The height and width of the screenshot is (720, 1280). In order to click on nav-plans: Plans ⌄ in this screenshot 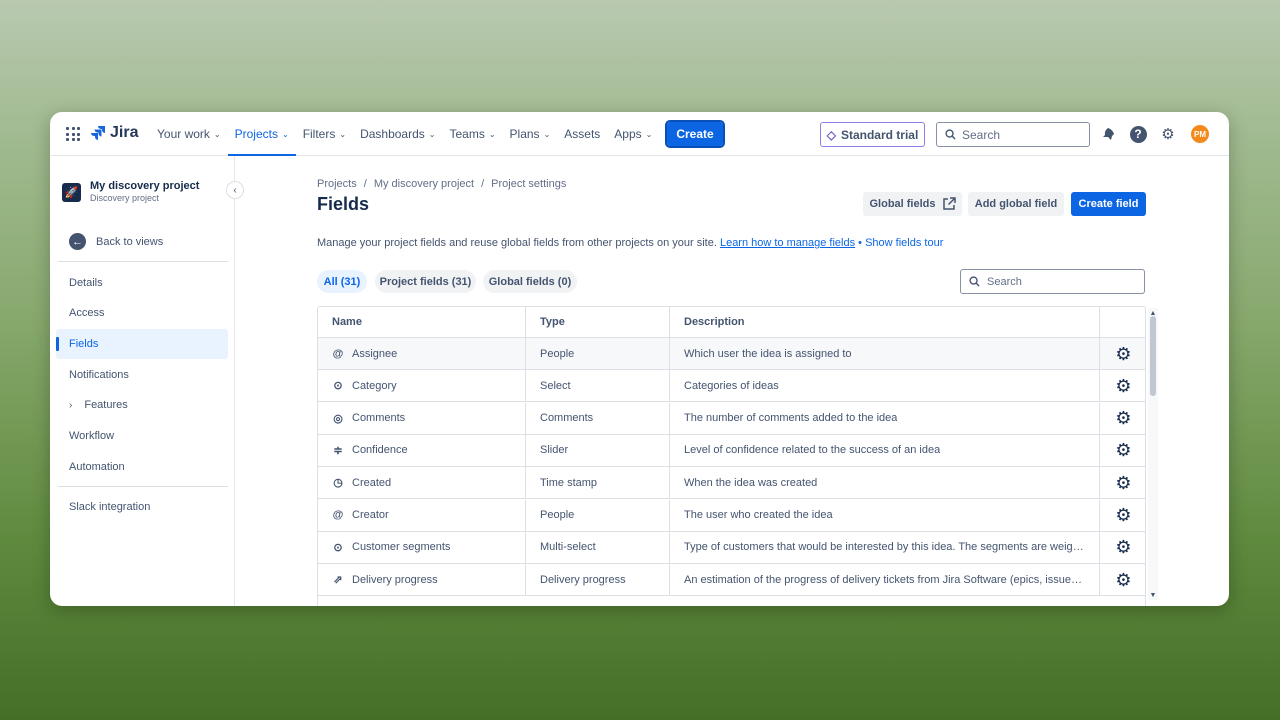, I will do `click(530, 134)`.